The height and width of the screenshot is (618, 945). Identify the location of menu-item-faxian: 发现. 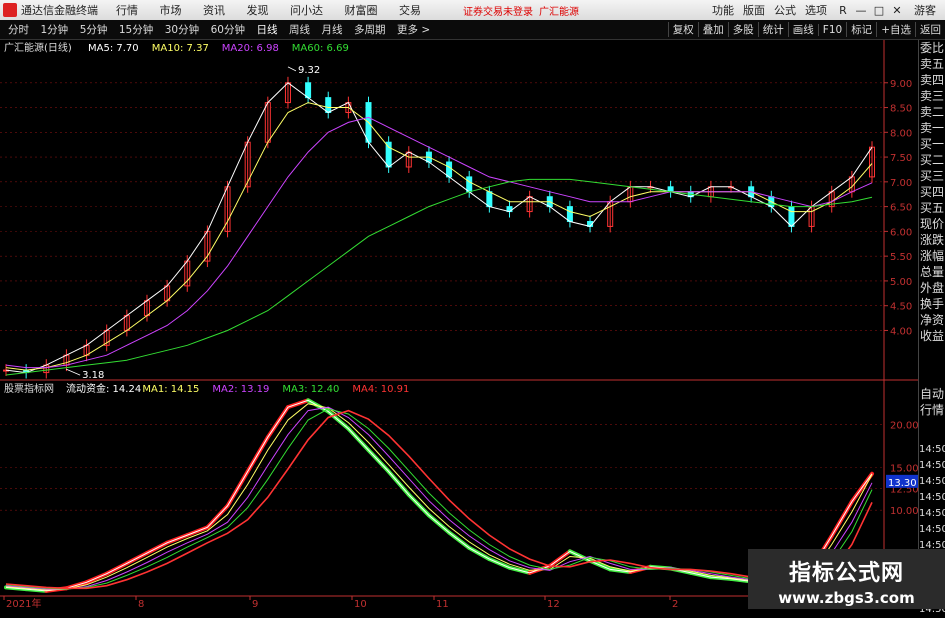
(258, 10).